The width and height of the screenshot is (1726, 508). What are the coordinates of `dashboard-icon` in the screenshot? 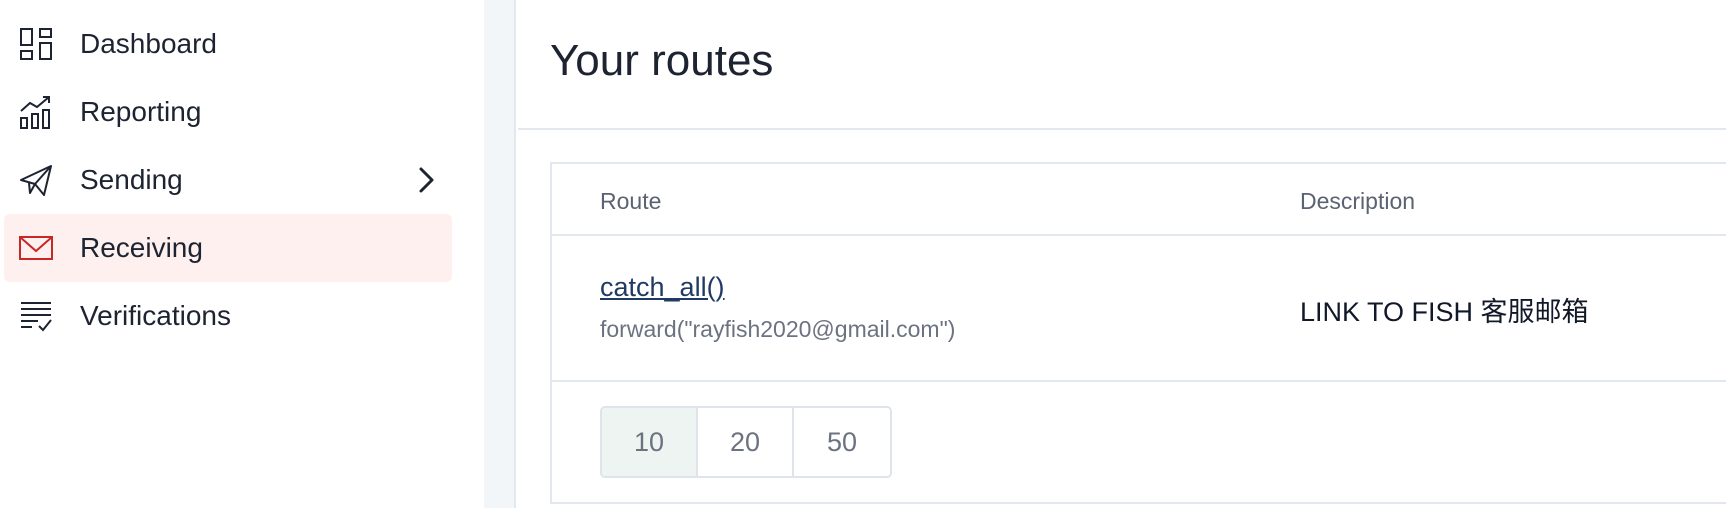 It's located at (36, 44).